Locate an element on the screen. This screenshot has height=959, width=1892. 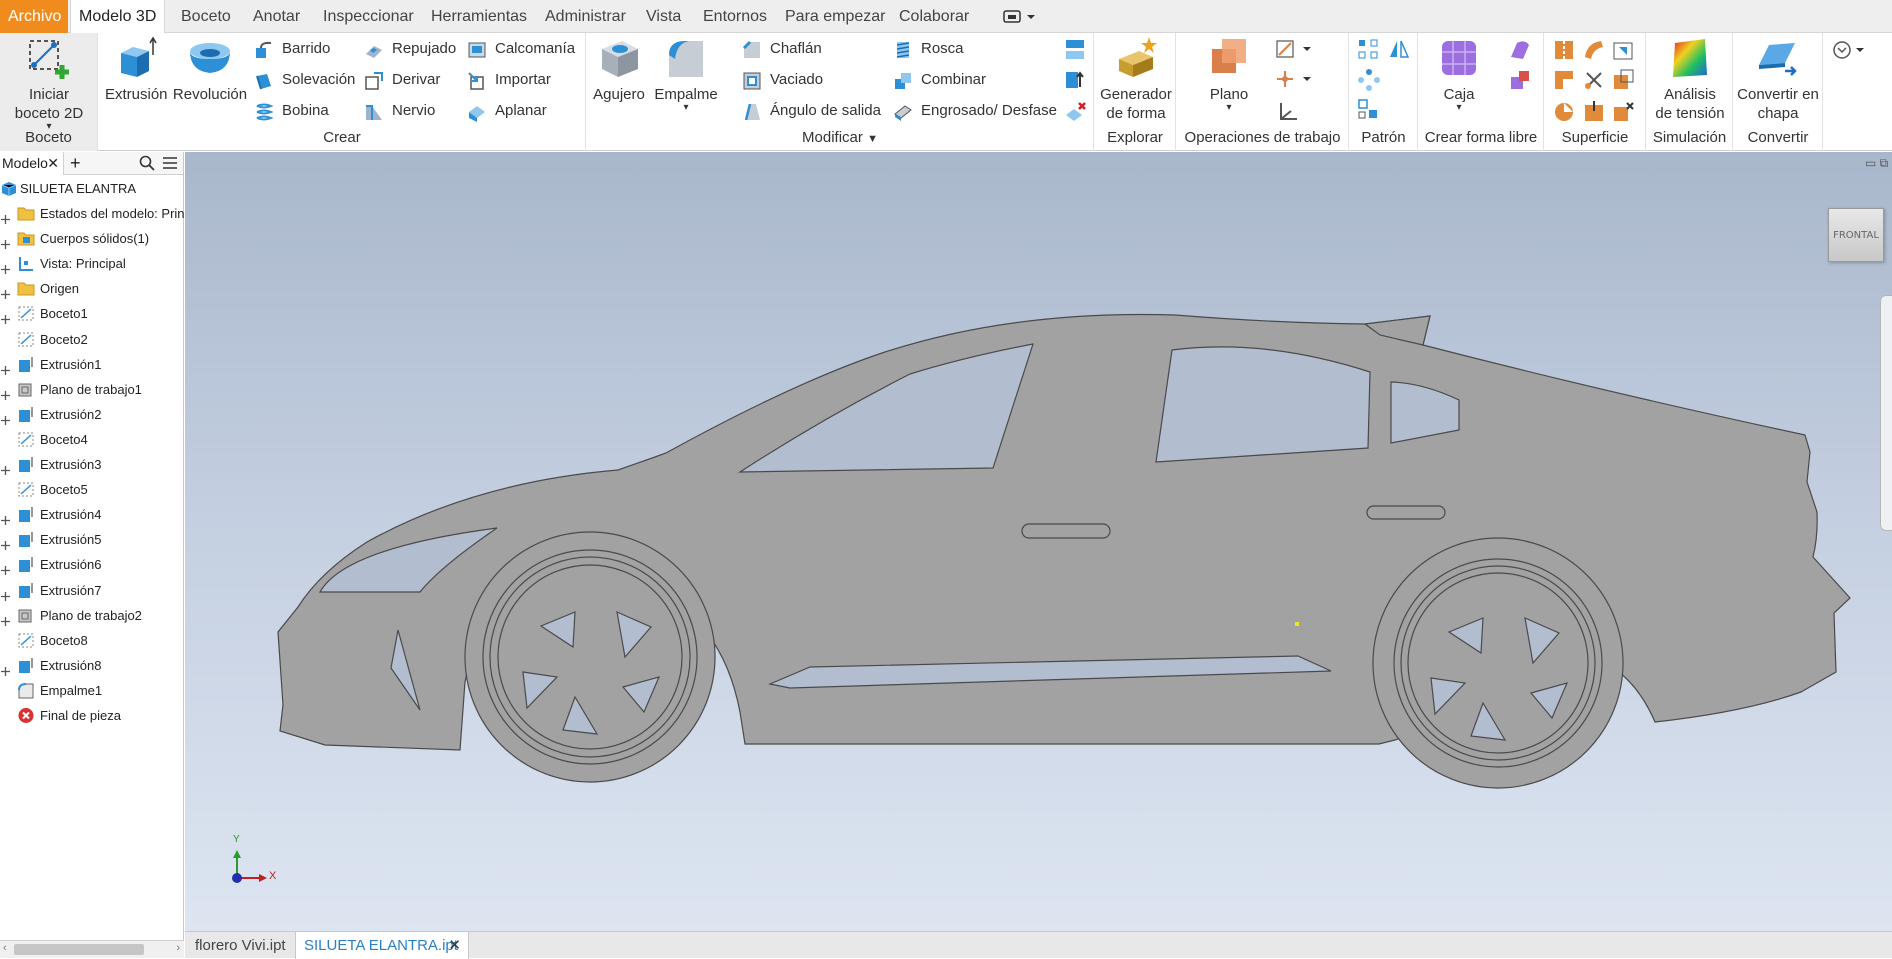
engrosado-button: Engrosado/ Desfase is located at coordinates (975, 111).